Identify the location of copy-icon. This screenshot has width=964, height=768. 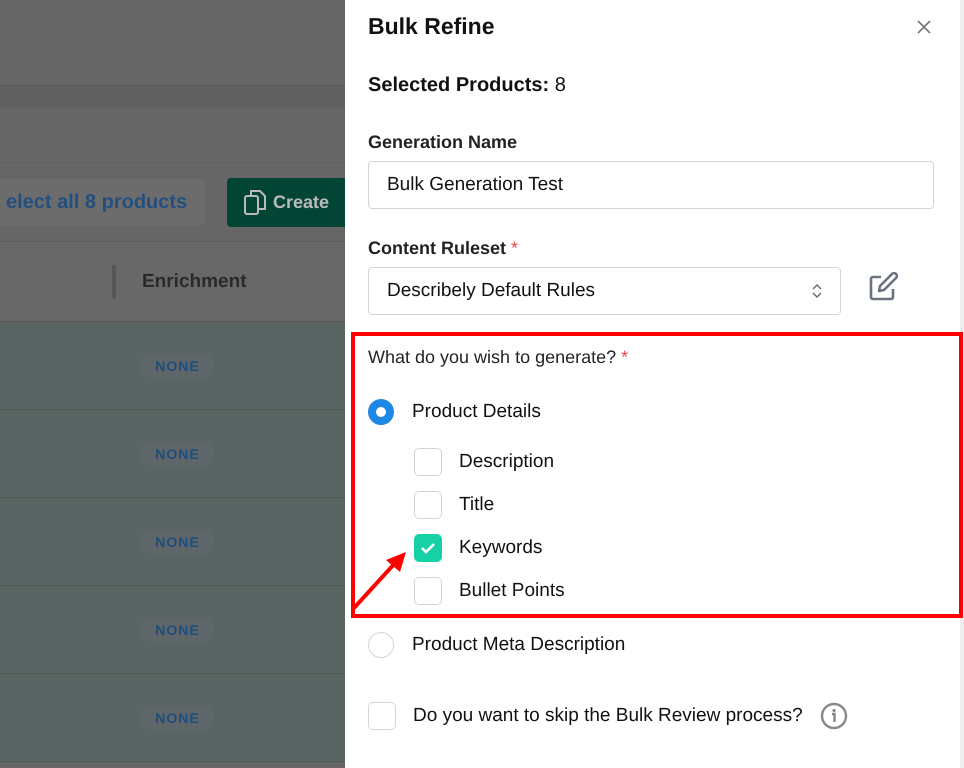
(255, 202).